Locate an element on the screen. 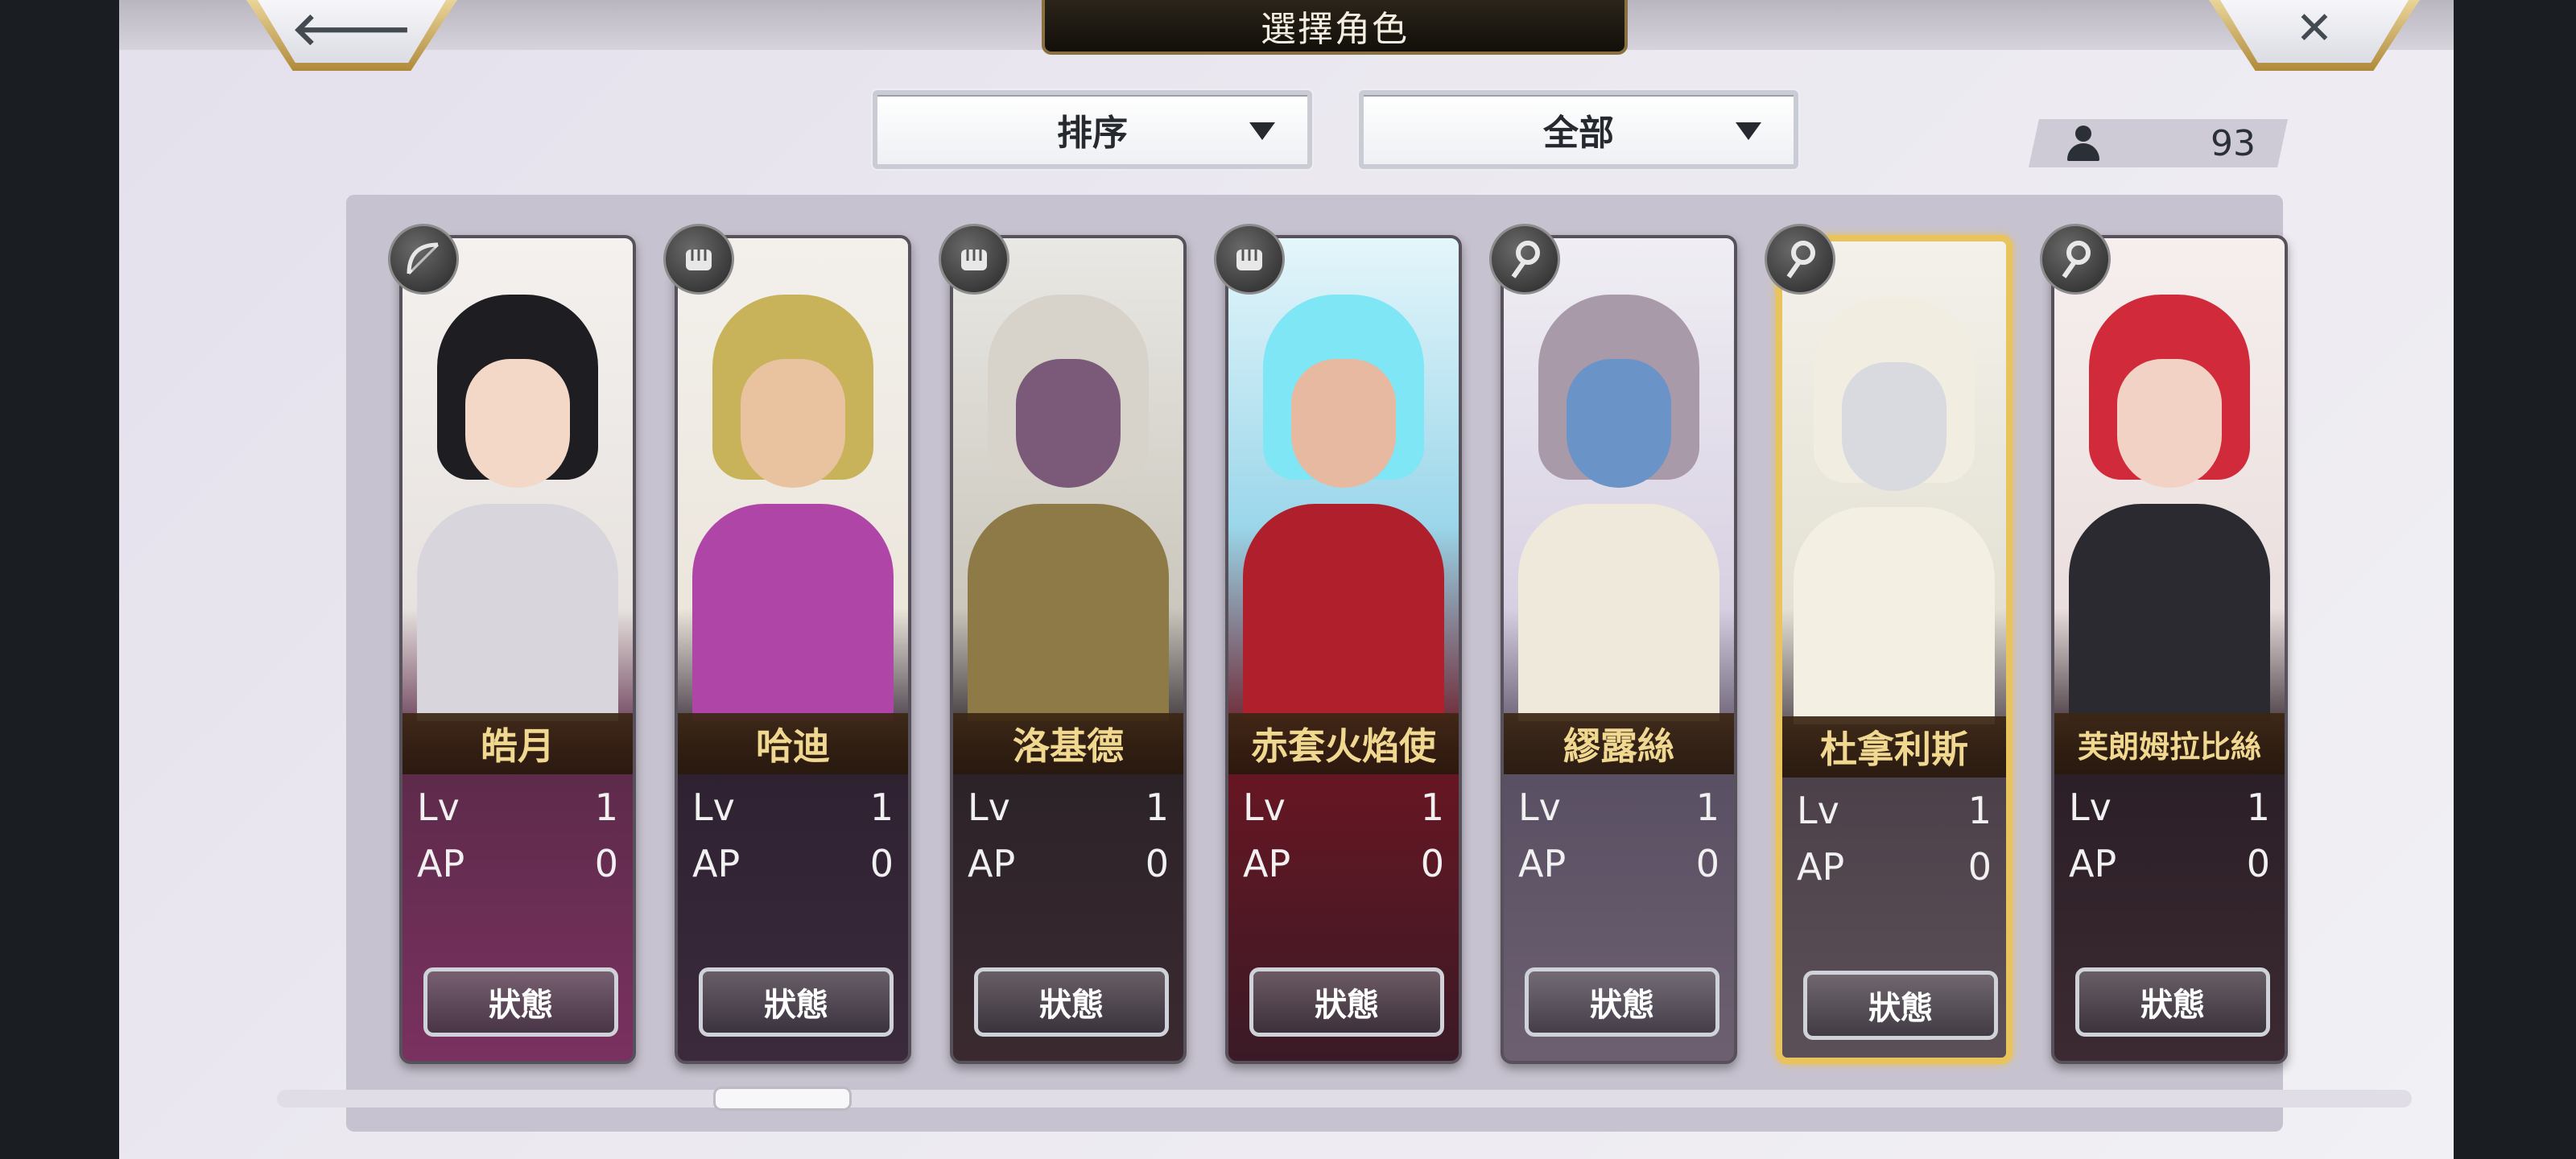 The image size is (2576, 1159). character-name-bar: 杜拿利斯 is located at coordinates (1894, 746).